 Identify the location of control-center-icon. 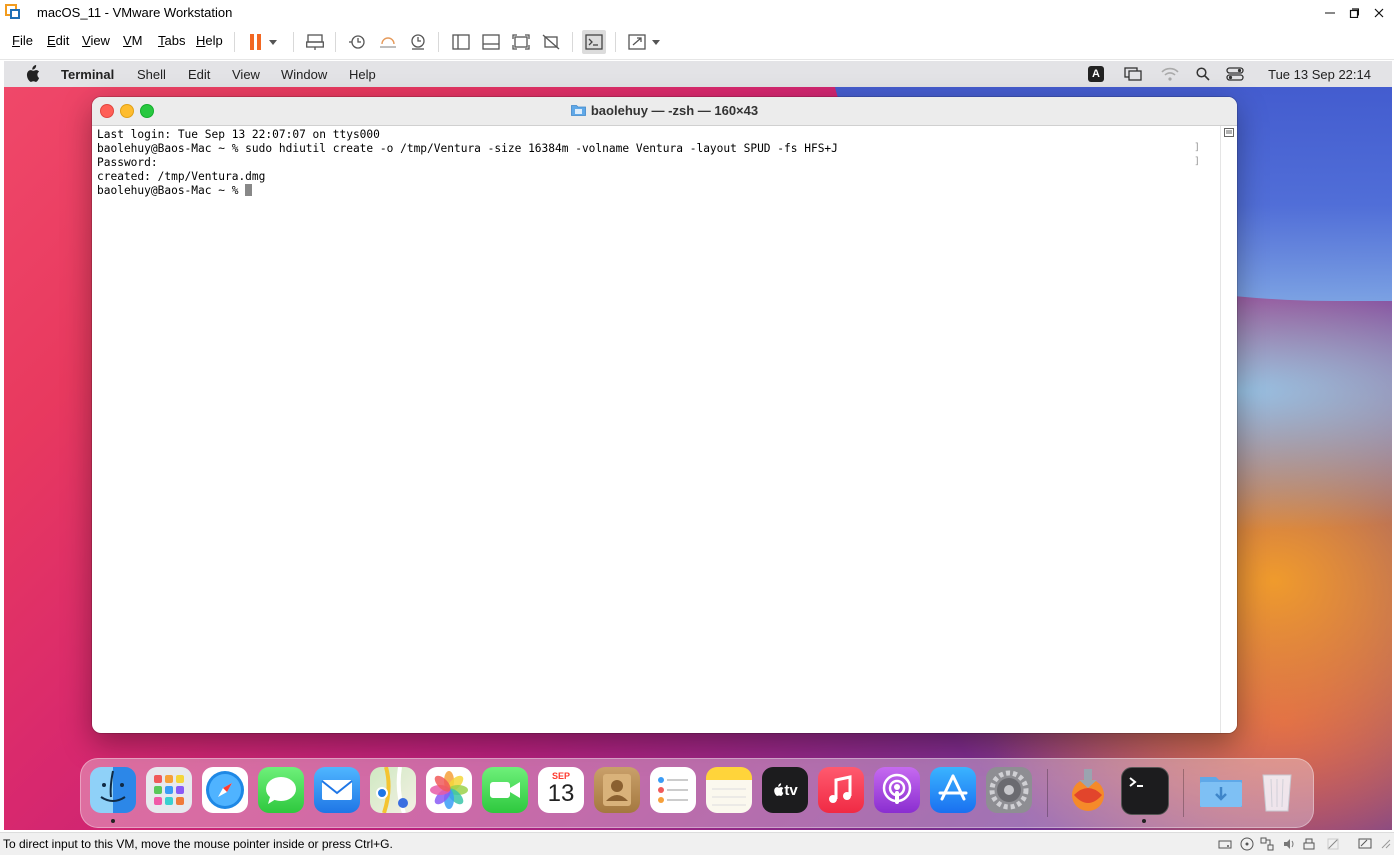
(1235, 74).